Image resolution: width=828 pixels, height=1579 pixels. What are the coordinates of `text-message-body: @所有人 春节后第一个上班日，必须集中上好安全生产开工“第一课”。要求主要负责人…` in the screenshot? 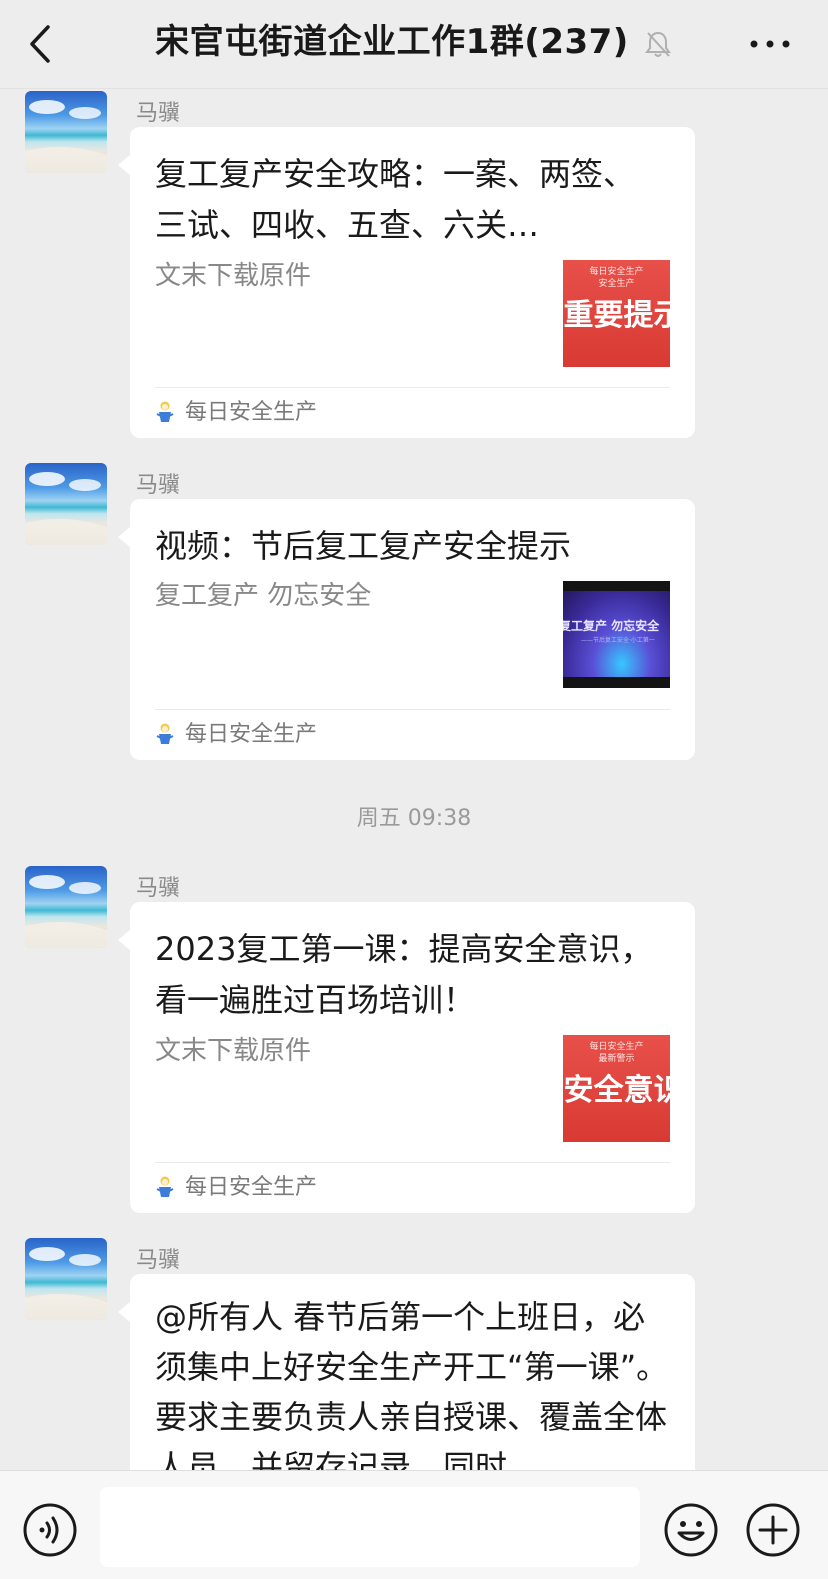 It's located at (412, 1387).